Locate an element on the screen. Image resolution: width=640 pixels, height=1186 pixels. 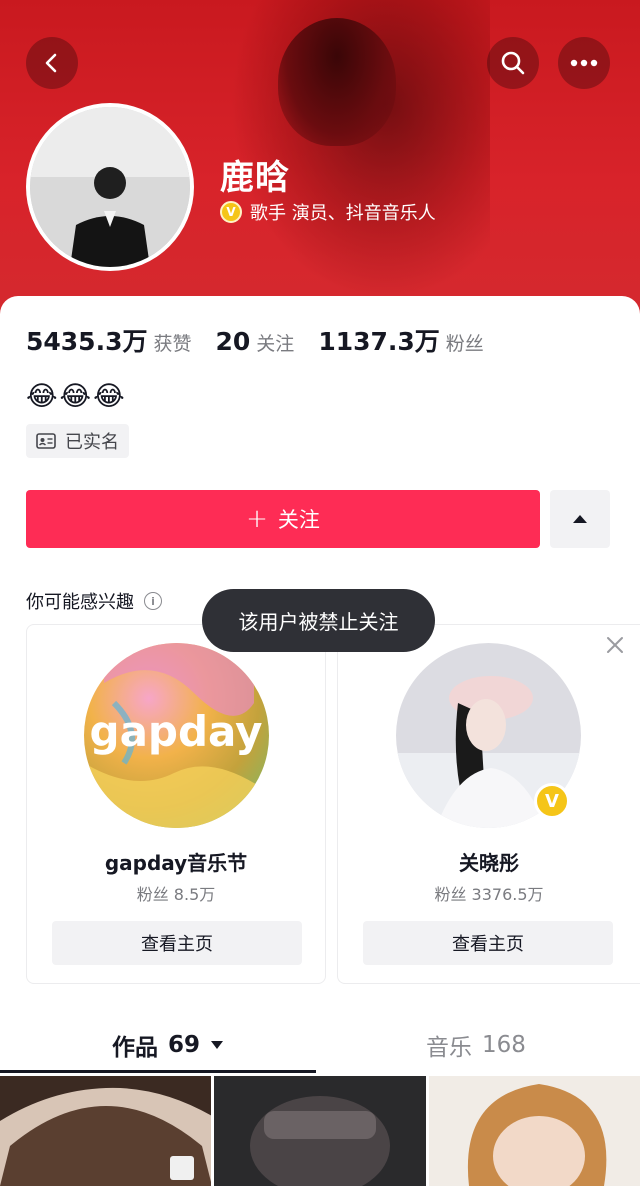
tab-works-label: 作品 is located at coordinates (135, 1048).